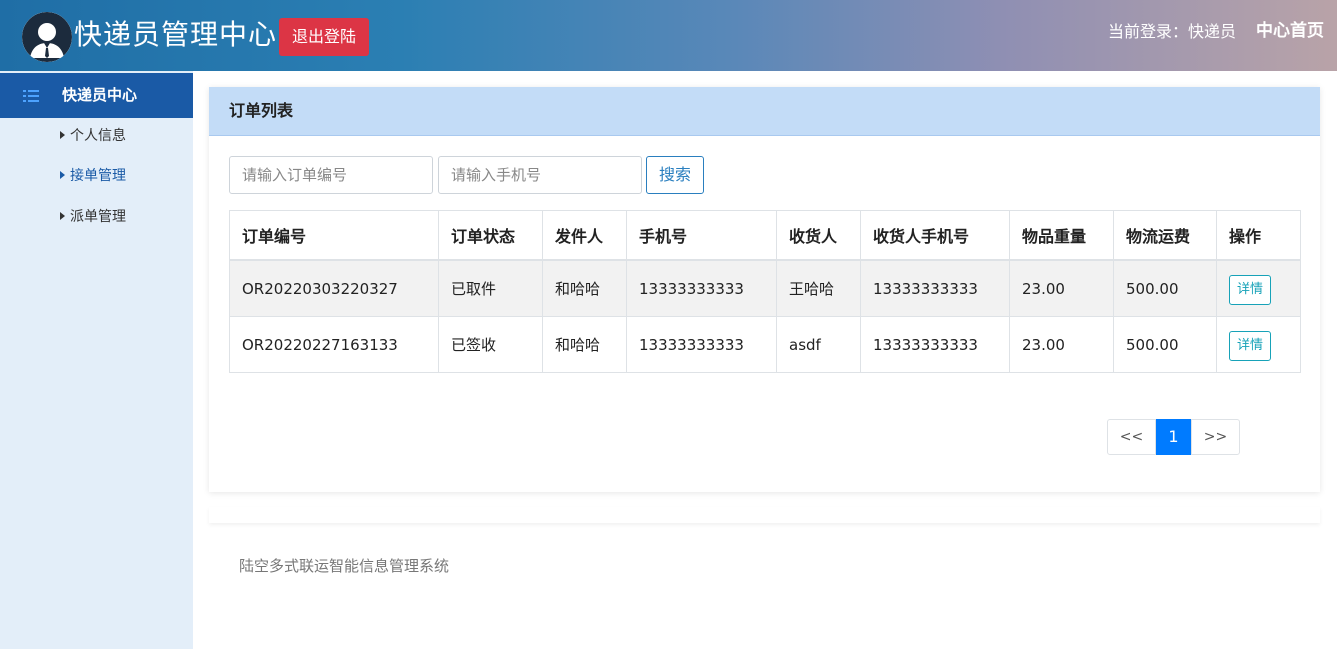 The width and height of the screenshot is (1337, 649). Describe the element at coordinates (490, 288) in the screenshot. I see `cell-status: 已取件` at that location.